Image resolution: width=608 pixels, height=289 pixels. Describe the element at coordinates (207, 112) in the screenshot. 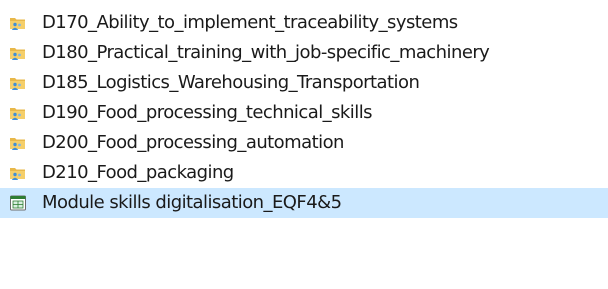

I see `file-name: D190_Food_processing_technical_skills` at that location.